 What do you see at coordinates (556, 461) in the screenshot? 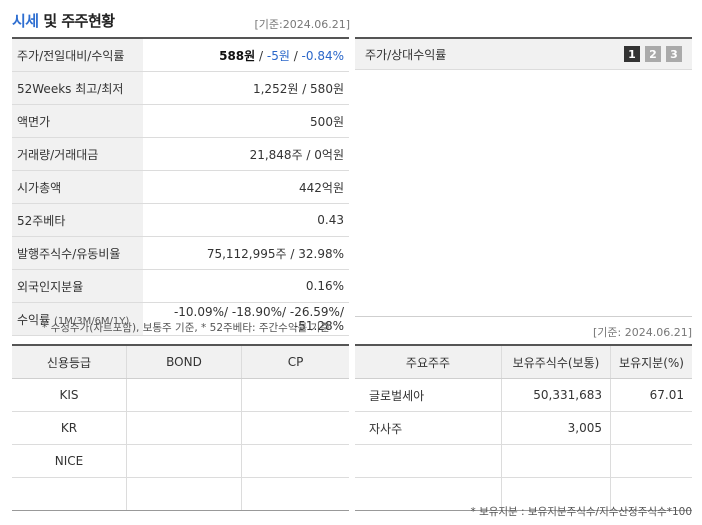
I see `shares-held` at bounding box center [556, 461].